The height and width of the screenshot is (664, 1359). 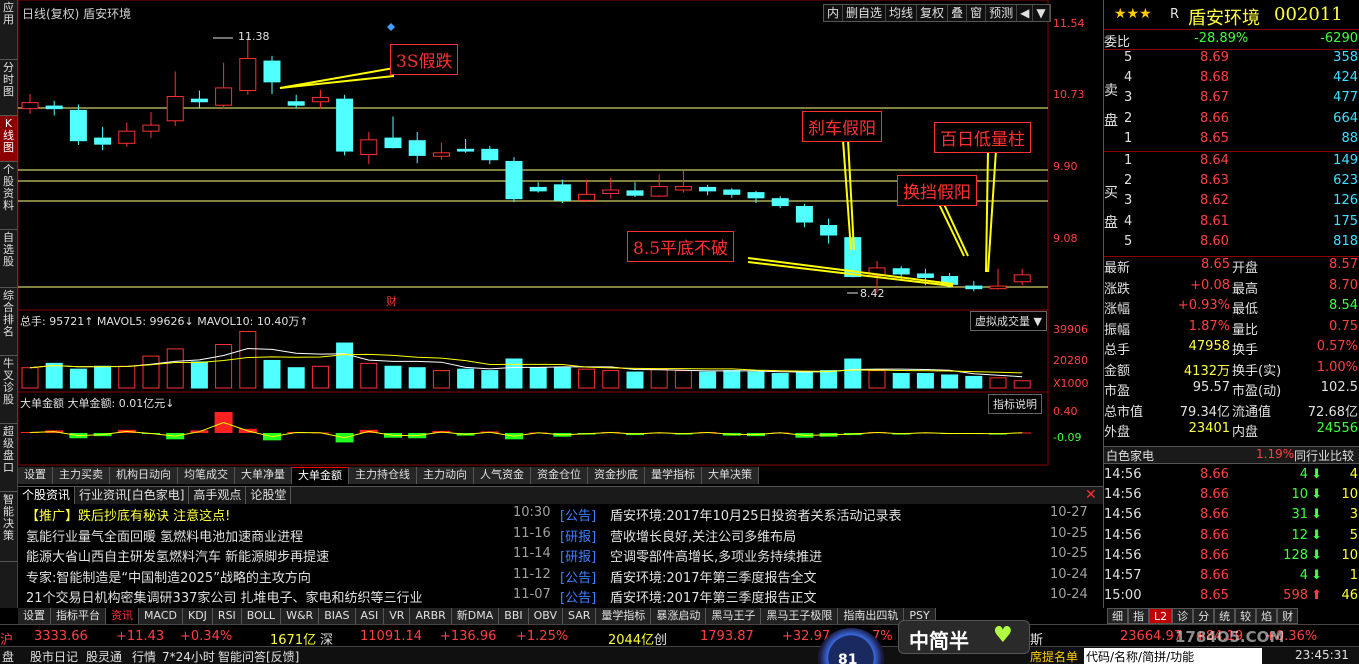 I want to click on buy-level-row: 1 8.64 149, so click(x=1231, y=163).